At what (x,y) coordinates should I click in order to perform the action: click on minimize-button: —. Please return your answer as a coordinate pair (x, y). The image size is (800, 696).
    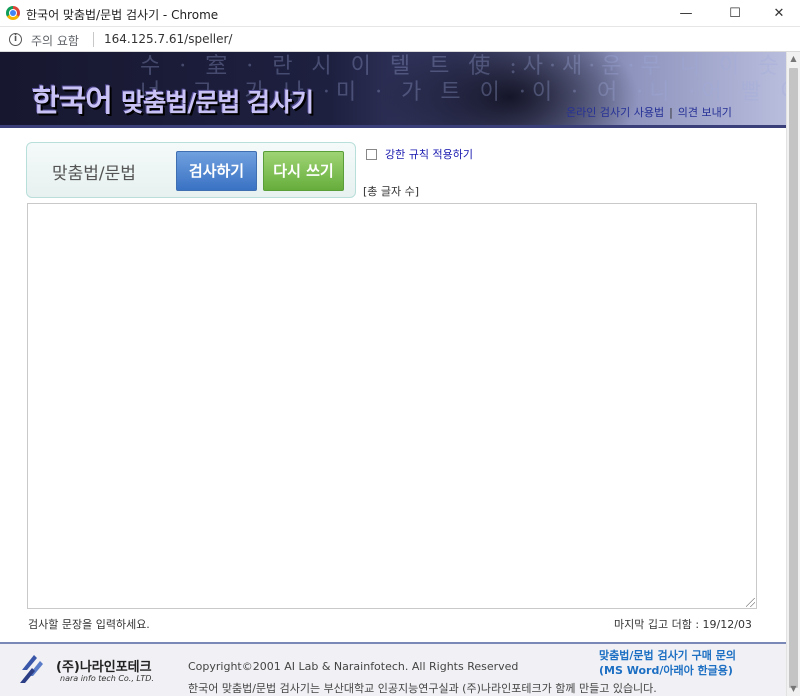
    Looking at the image, I should click on (686, 13).